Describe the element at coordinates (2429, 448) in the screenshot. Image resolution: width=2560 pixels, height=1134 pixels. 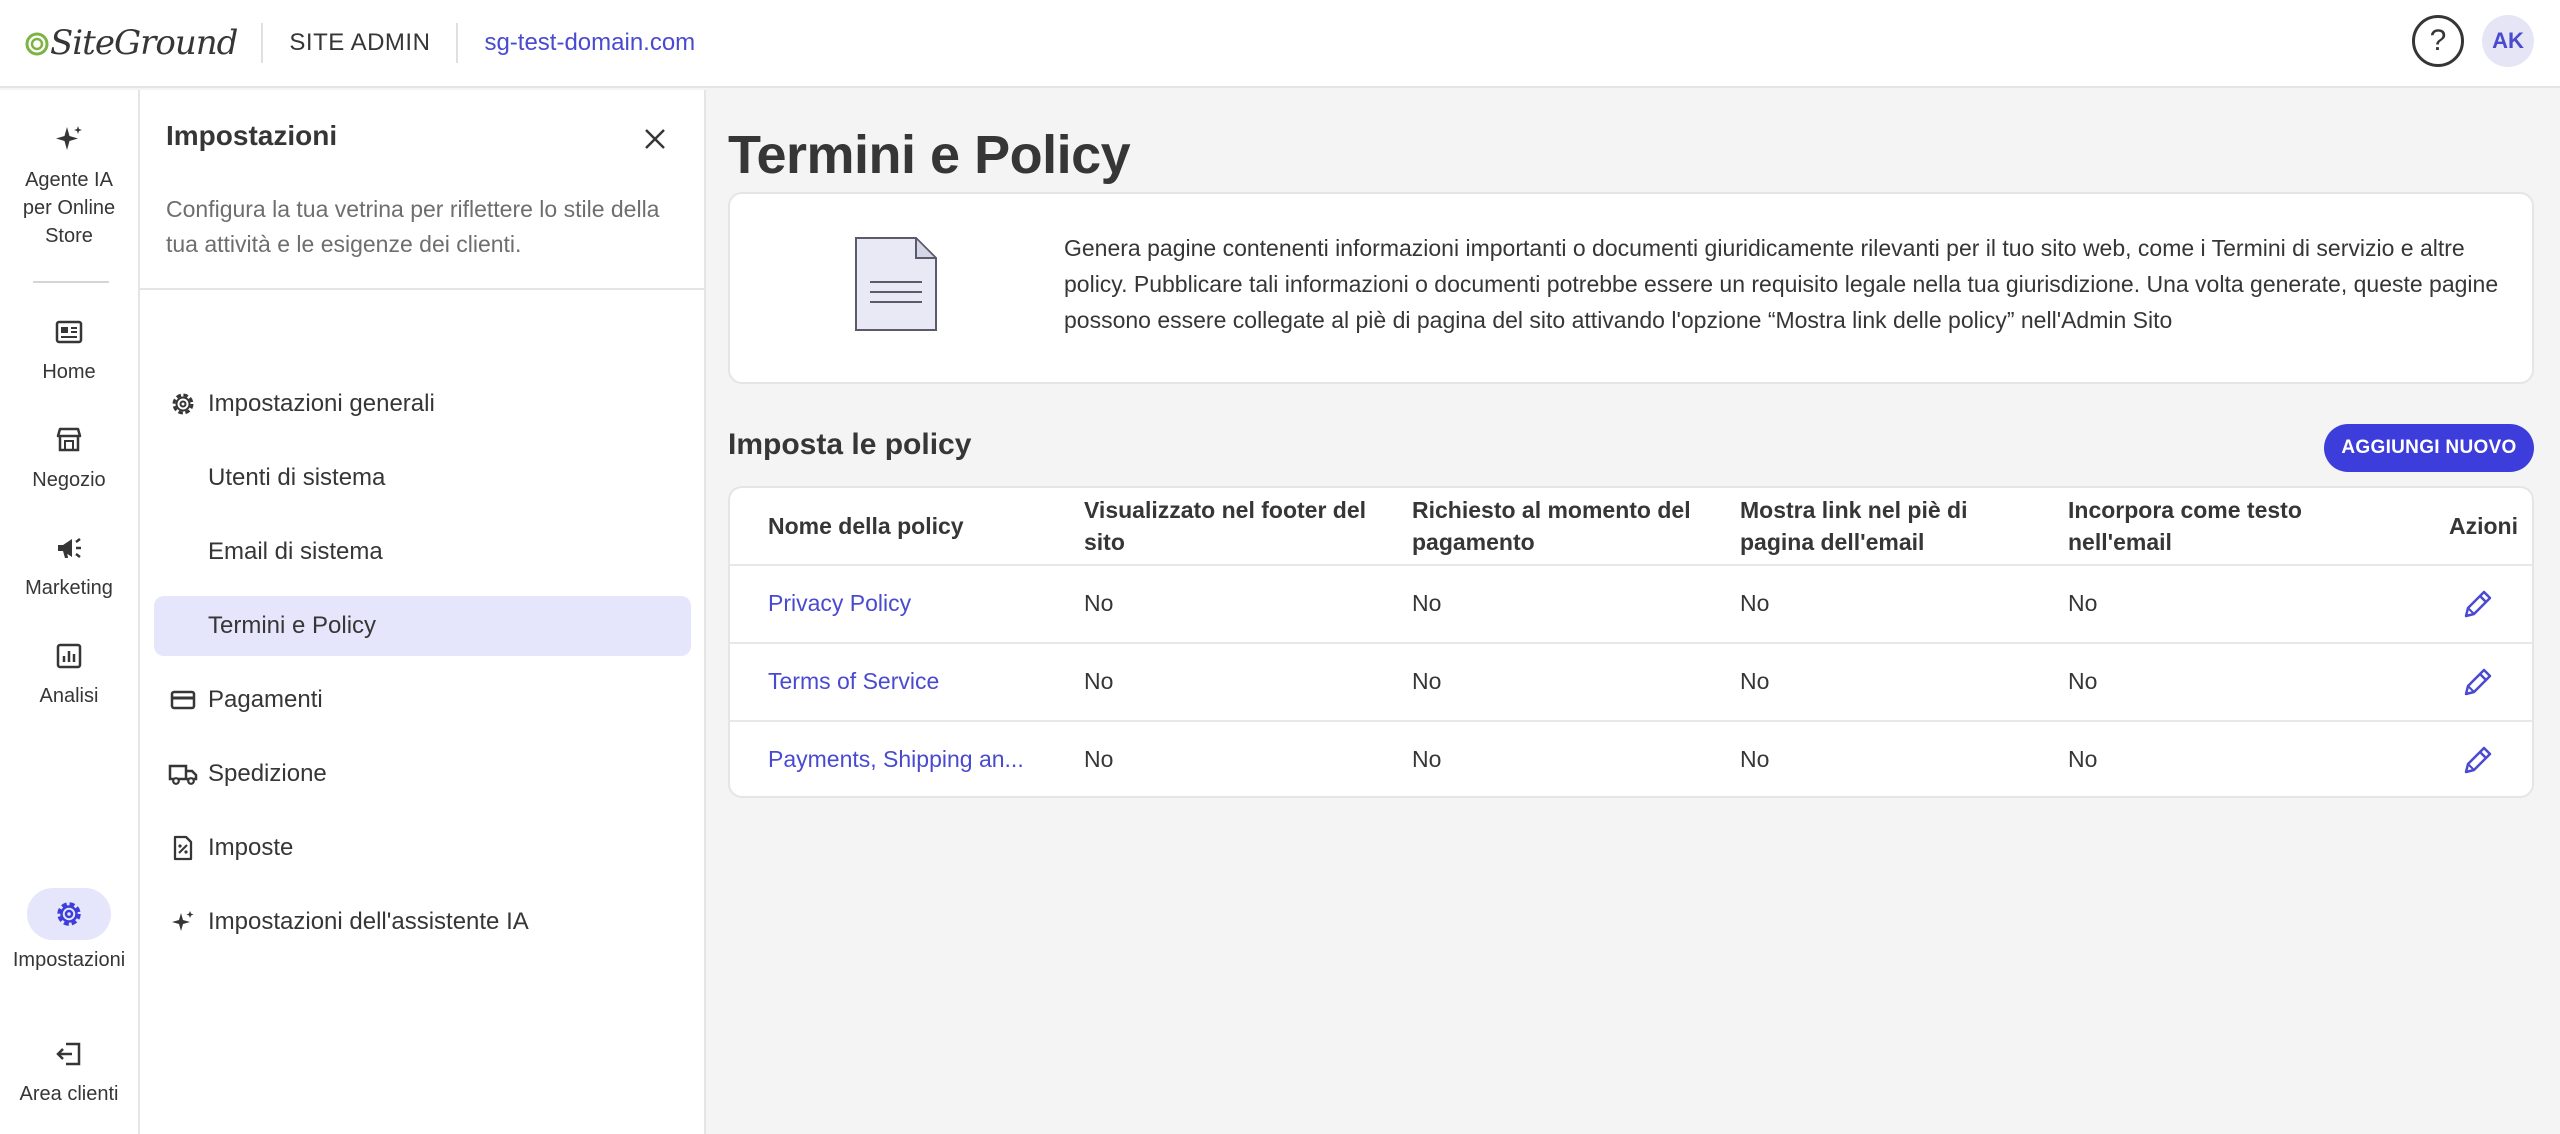
I see `add-new-button: AGGIUNGI NUOVO` at that location.